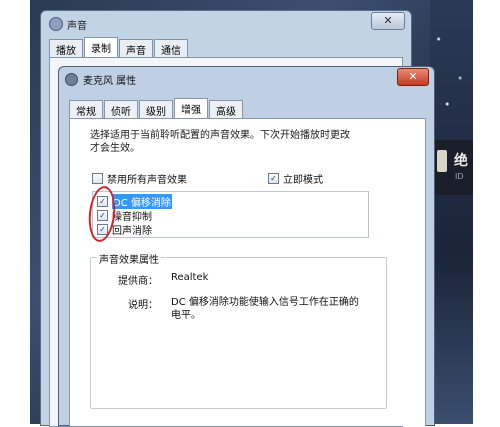  What do you see at coordinates (77, 26) in the screenshot?
I see `sound-window-title: 声音` at bounding box center [77, 26].